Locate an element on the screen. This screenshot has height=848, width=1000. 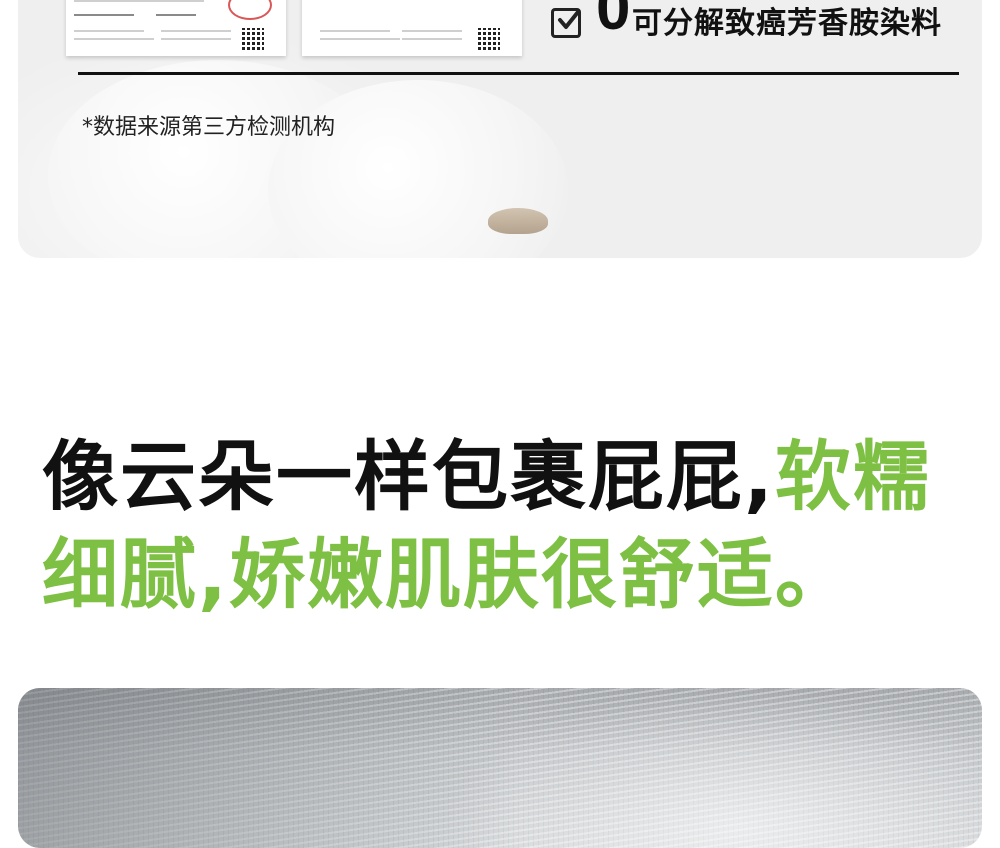
cotton-stem is located at coordinates (518, 221).